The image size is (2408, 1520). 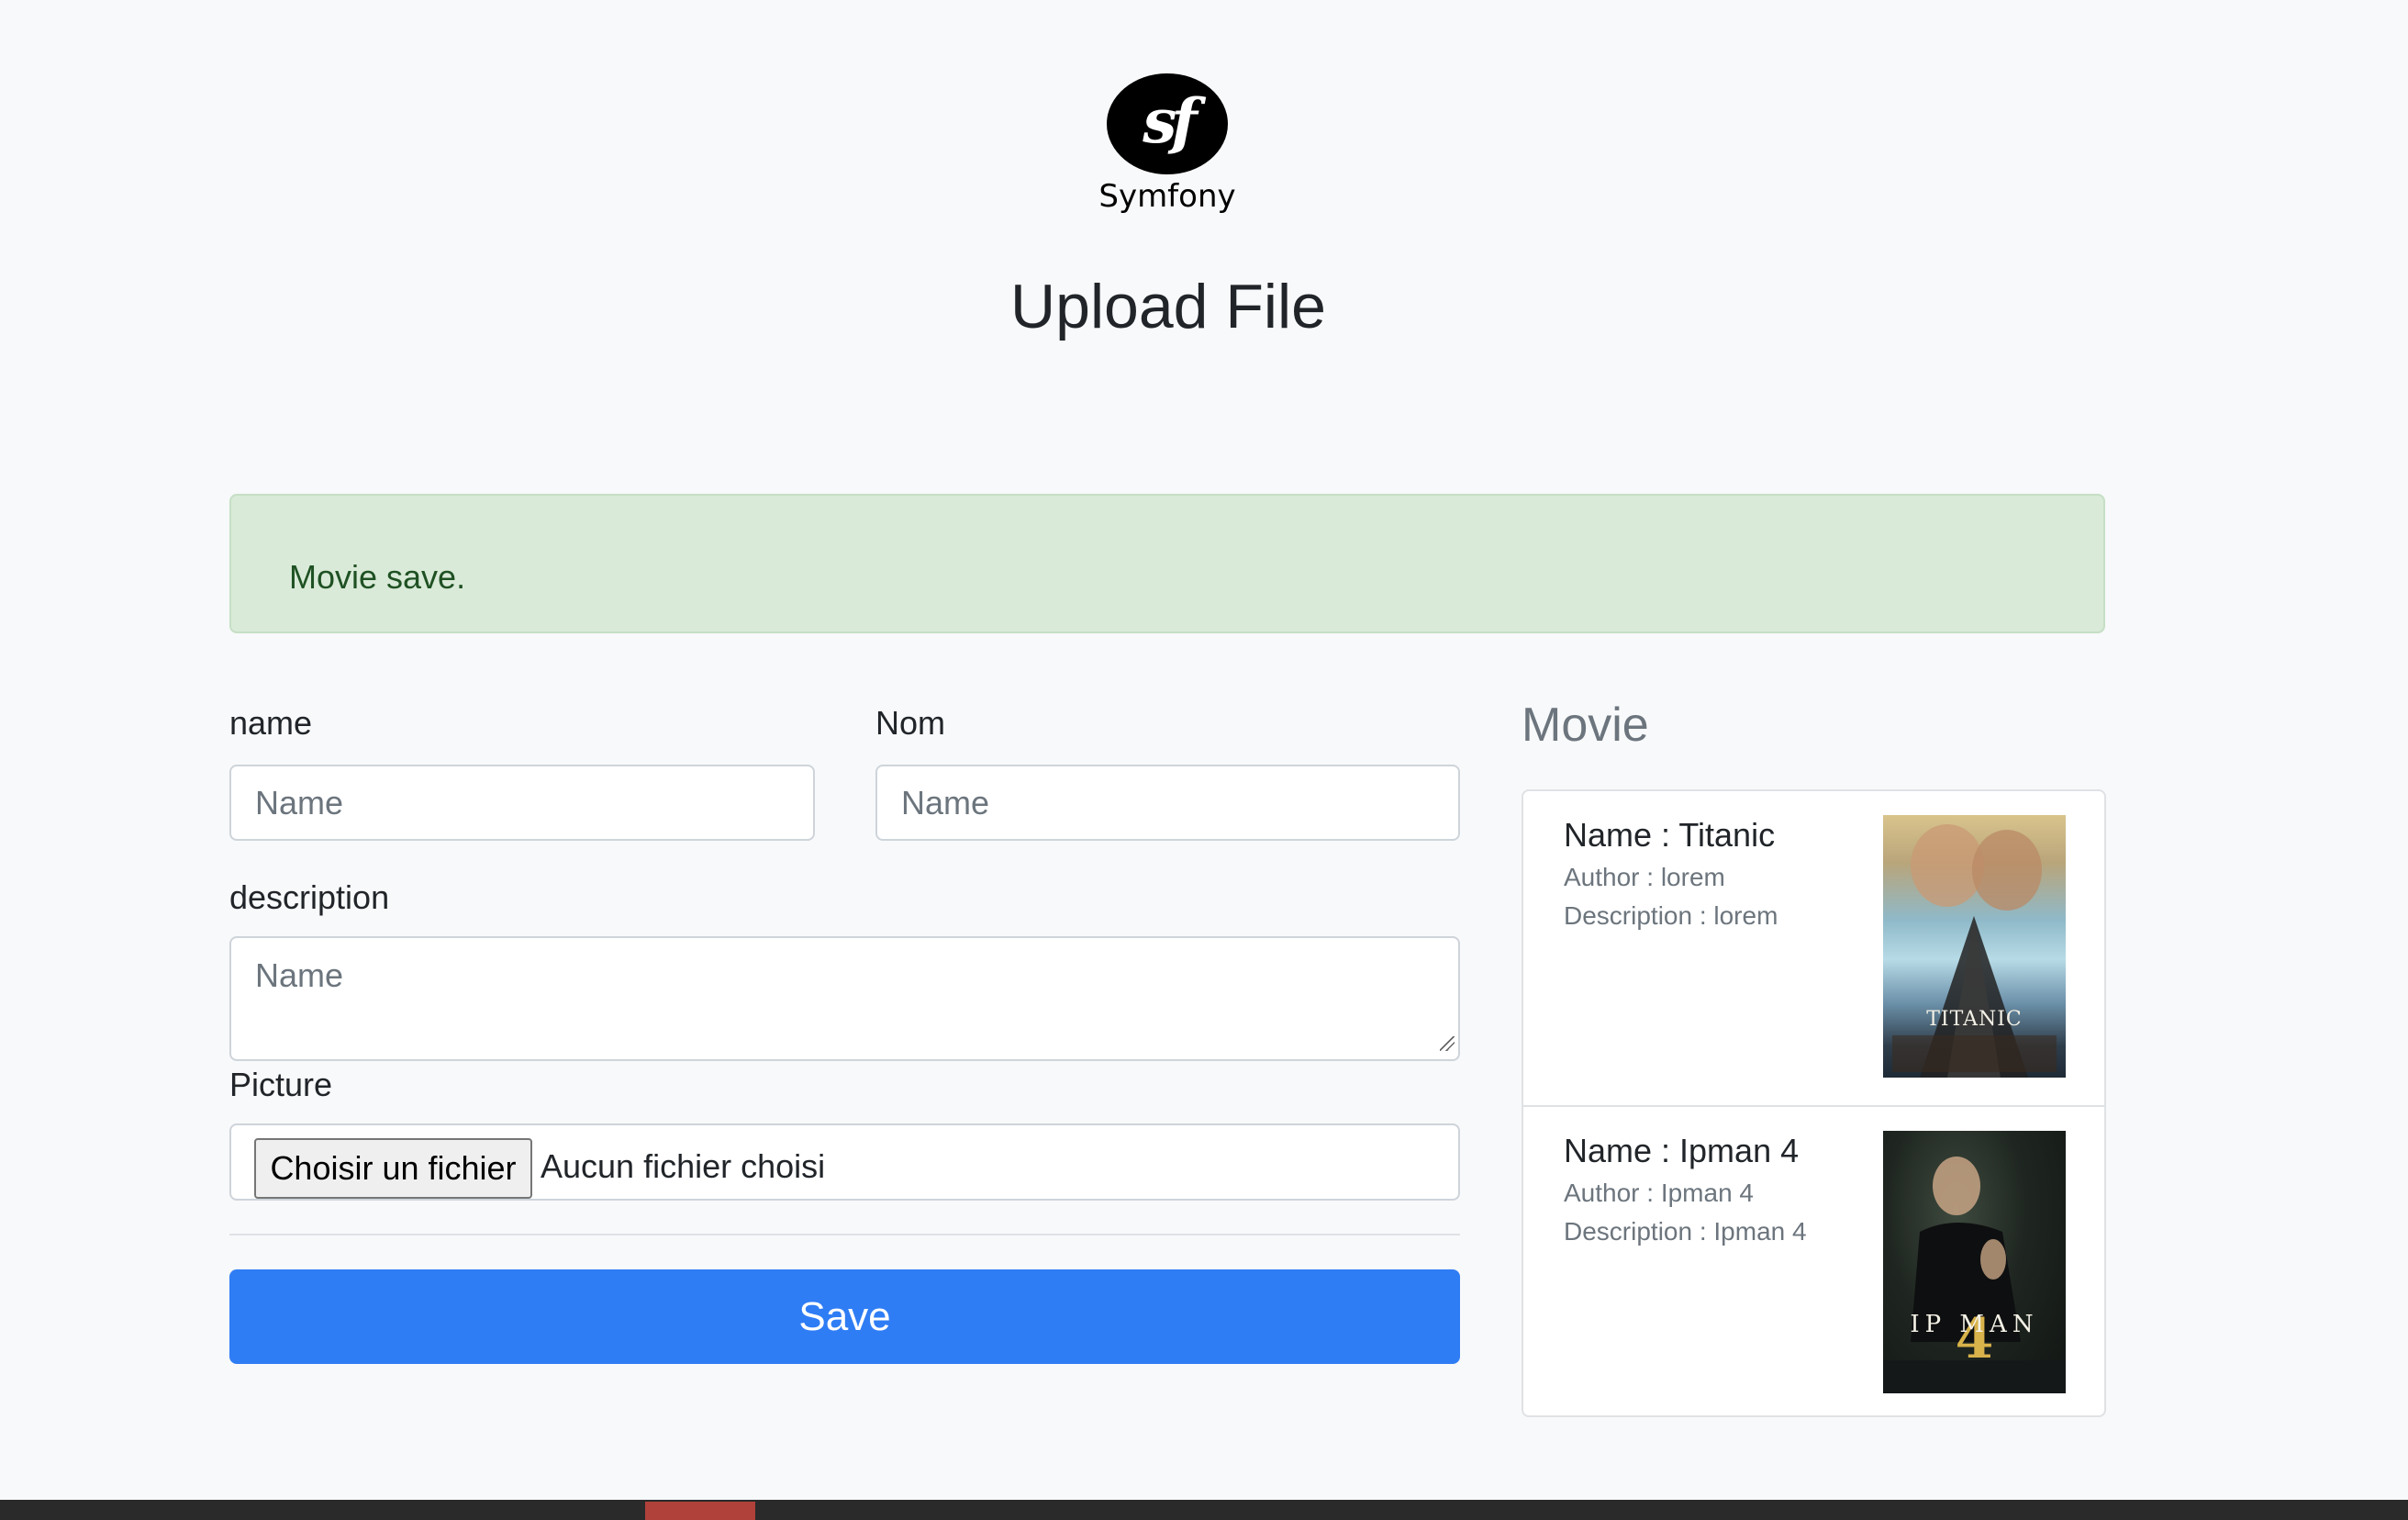 What do you see at coordinates (1204, 1510) in the screenshot?
I see `taskbar` at bounding box center [1204, 1510].